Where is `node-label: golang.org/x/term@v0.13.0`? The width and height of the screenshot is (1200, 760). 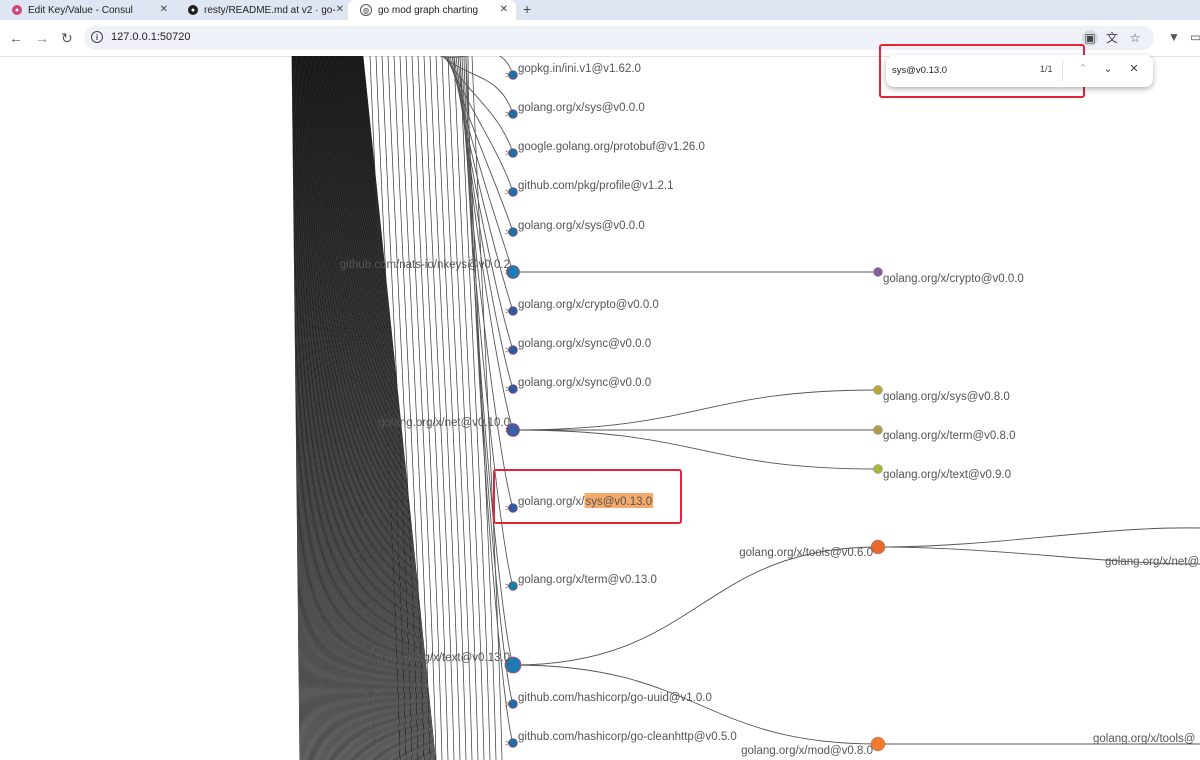
node-label: golang.org/x/term@v0.13.0 is located at coordinates (587, 580).